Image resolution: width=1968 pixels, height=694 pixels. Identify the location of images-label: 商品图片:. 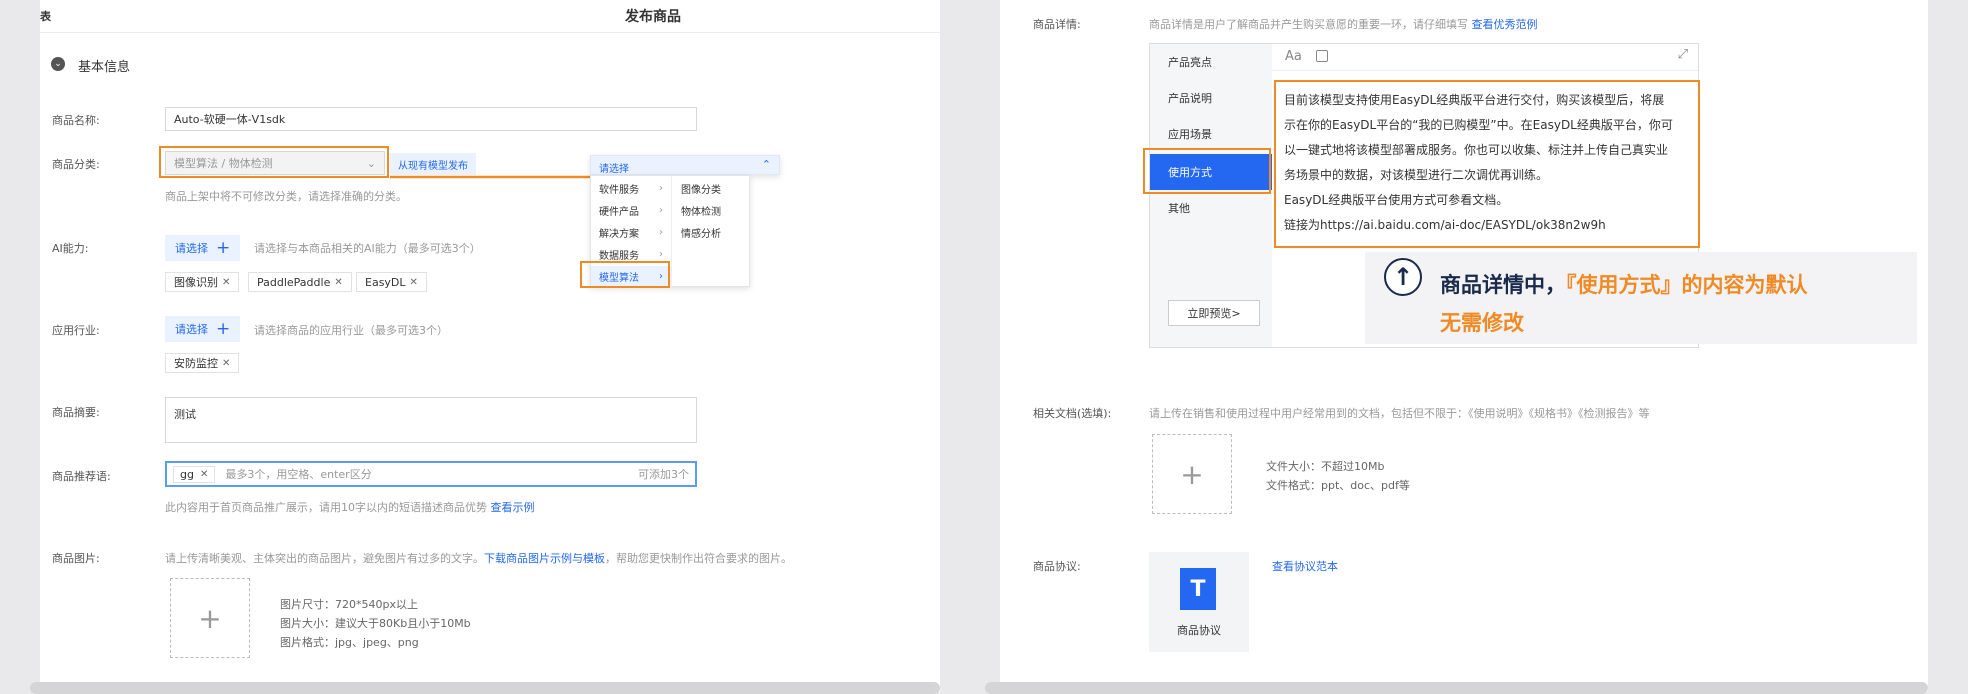
(76, 558).